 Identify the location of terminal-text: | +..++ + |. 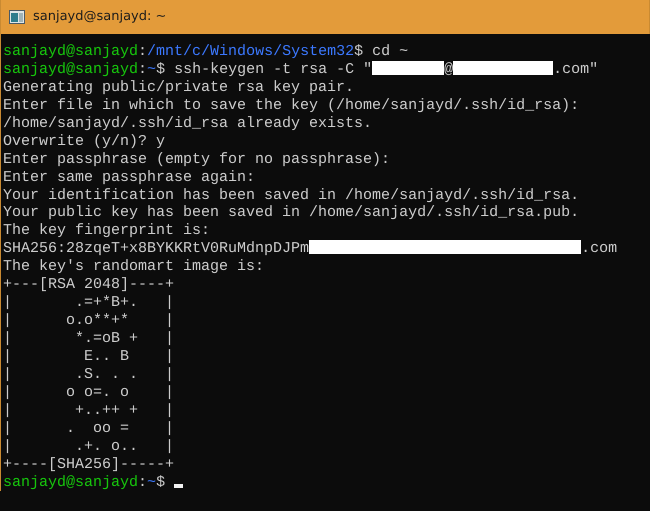
(88, 410).